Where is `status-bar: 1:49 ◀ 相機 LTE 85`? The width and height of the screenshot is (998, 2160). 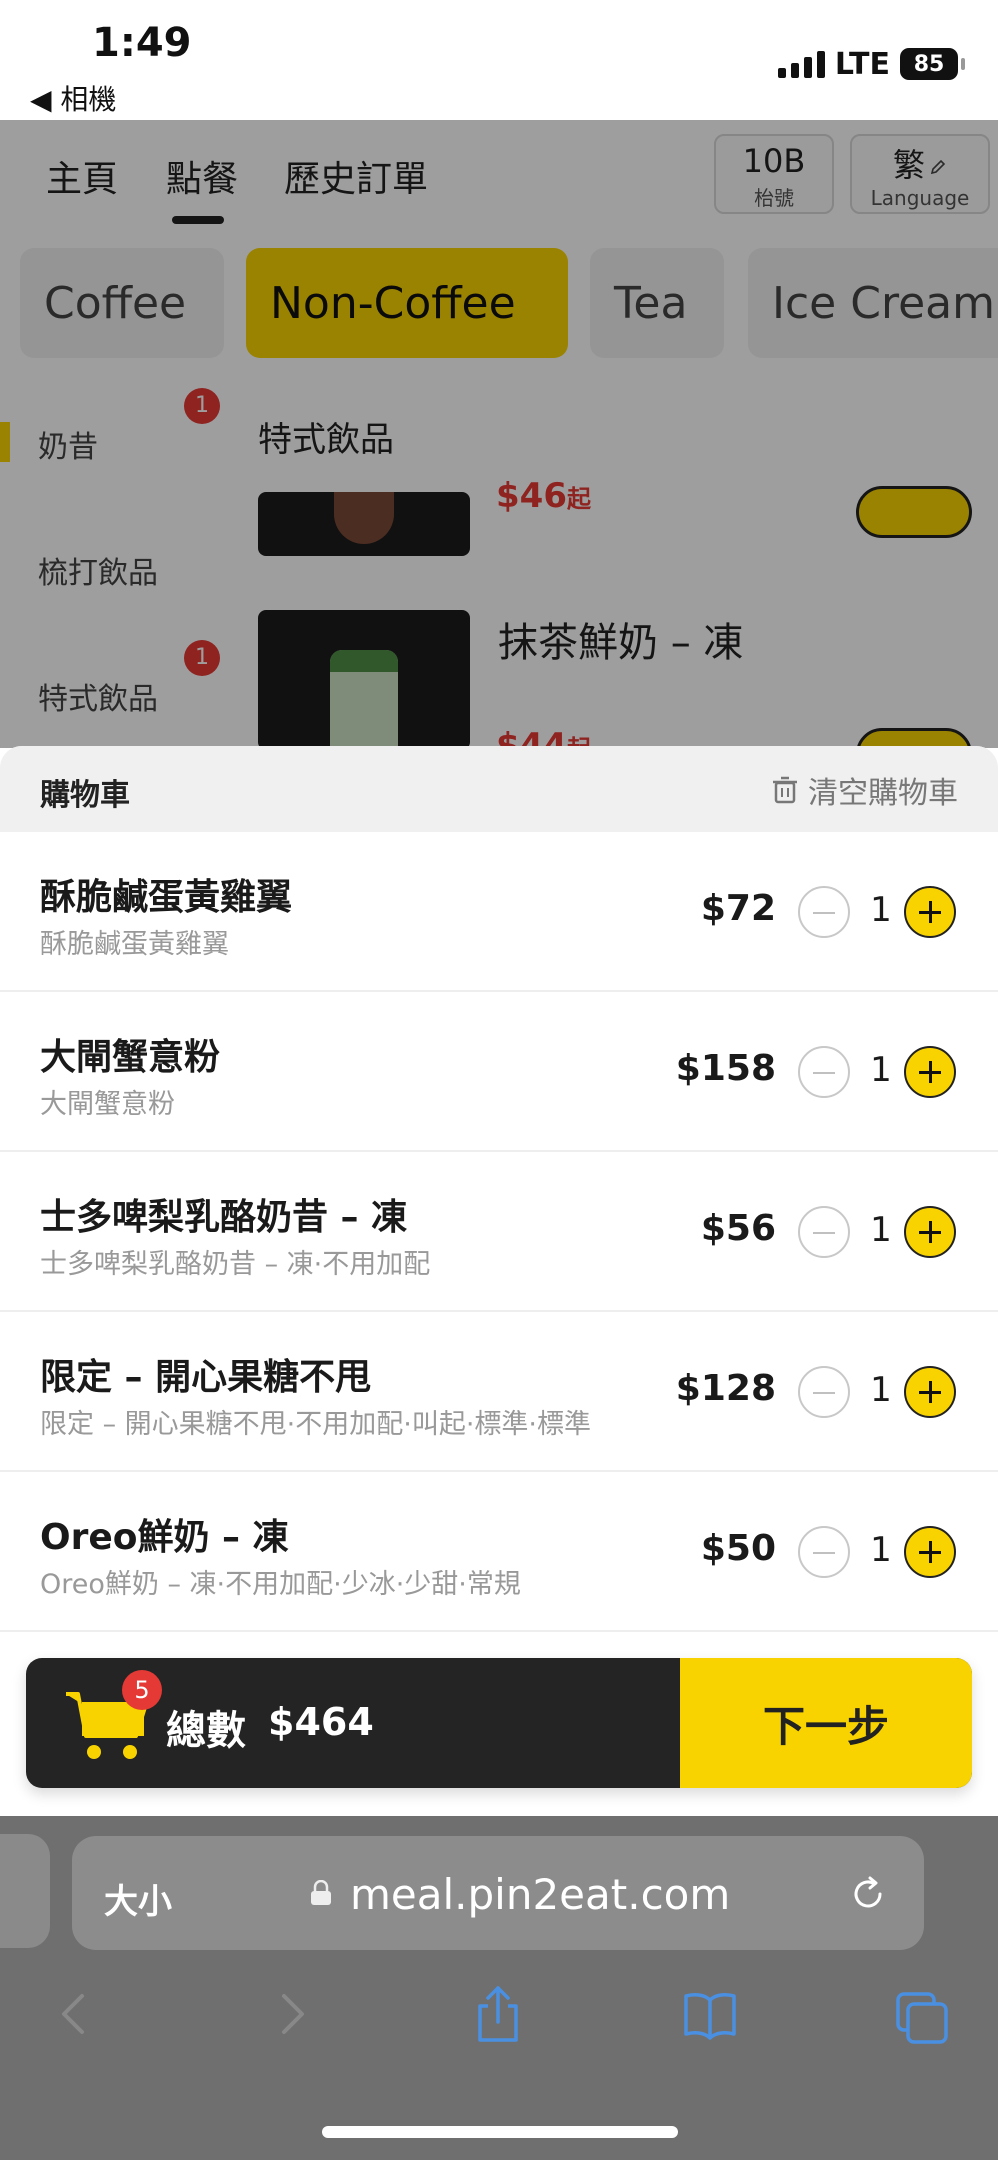 status-bar: 1:49 ◀ 相機 LTE 85 is located at coordinates (499, 60).